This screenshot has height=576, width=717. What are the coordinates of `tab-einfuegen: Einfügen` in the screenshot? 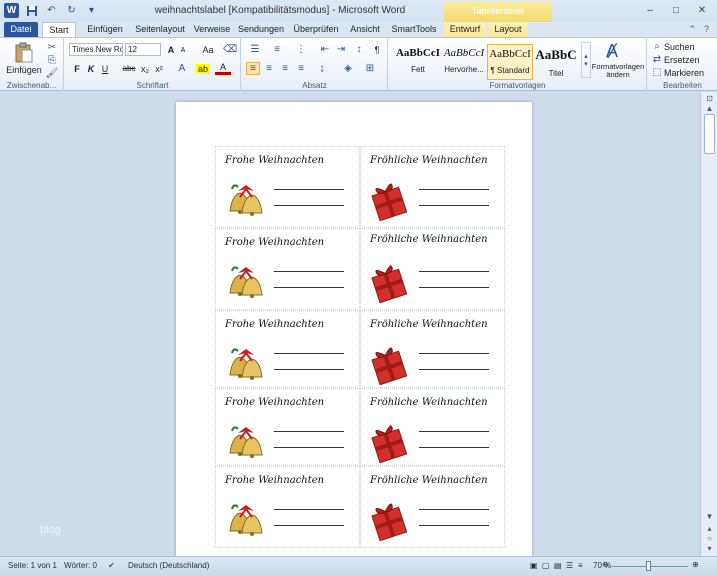 It's located at (105, 29).